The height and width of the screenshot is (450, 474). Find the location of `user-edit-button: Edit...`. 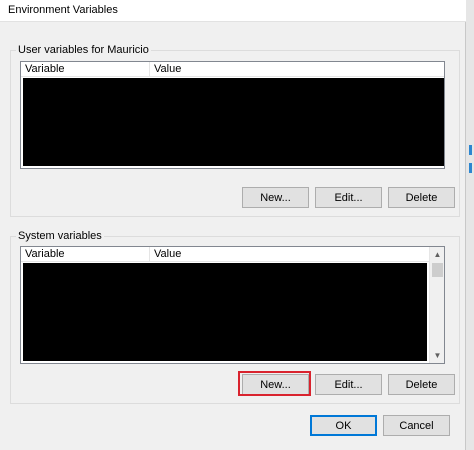

user-edit-button: Edit... is located at coordinates (348, 197).